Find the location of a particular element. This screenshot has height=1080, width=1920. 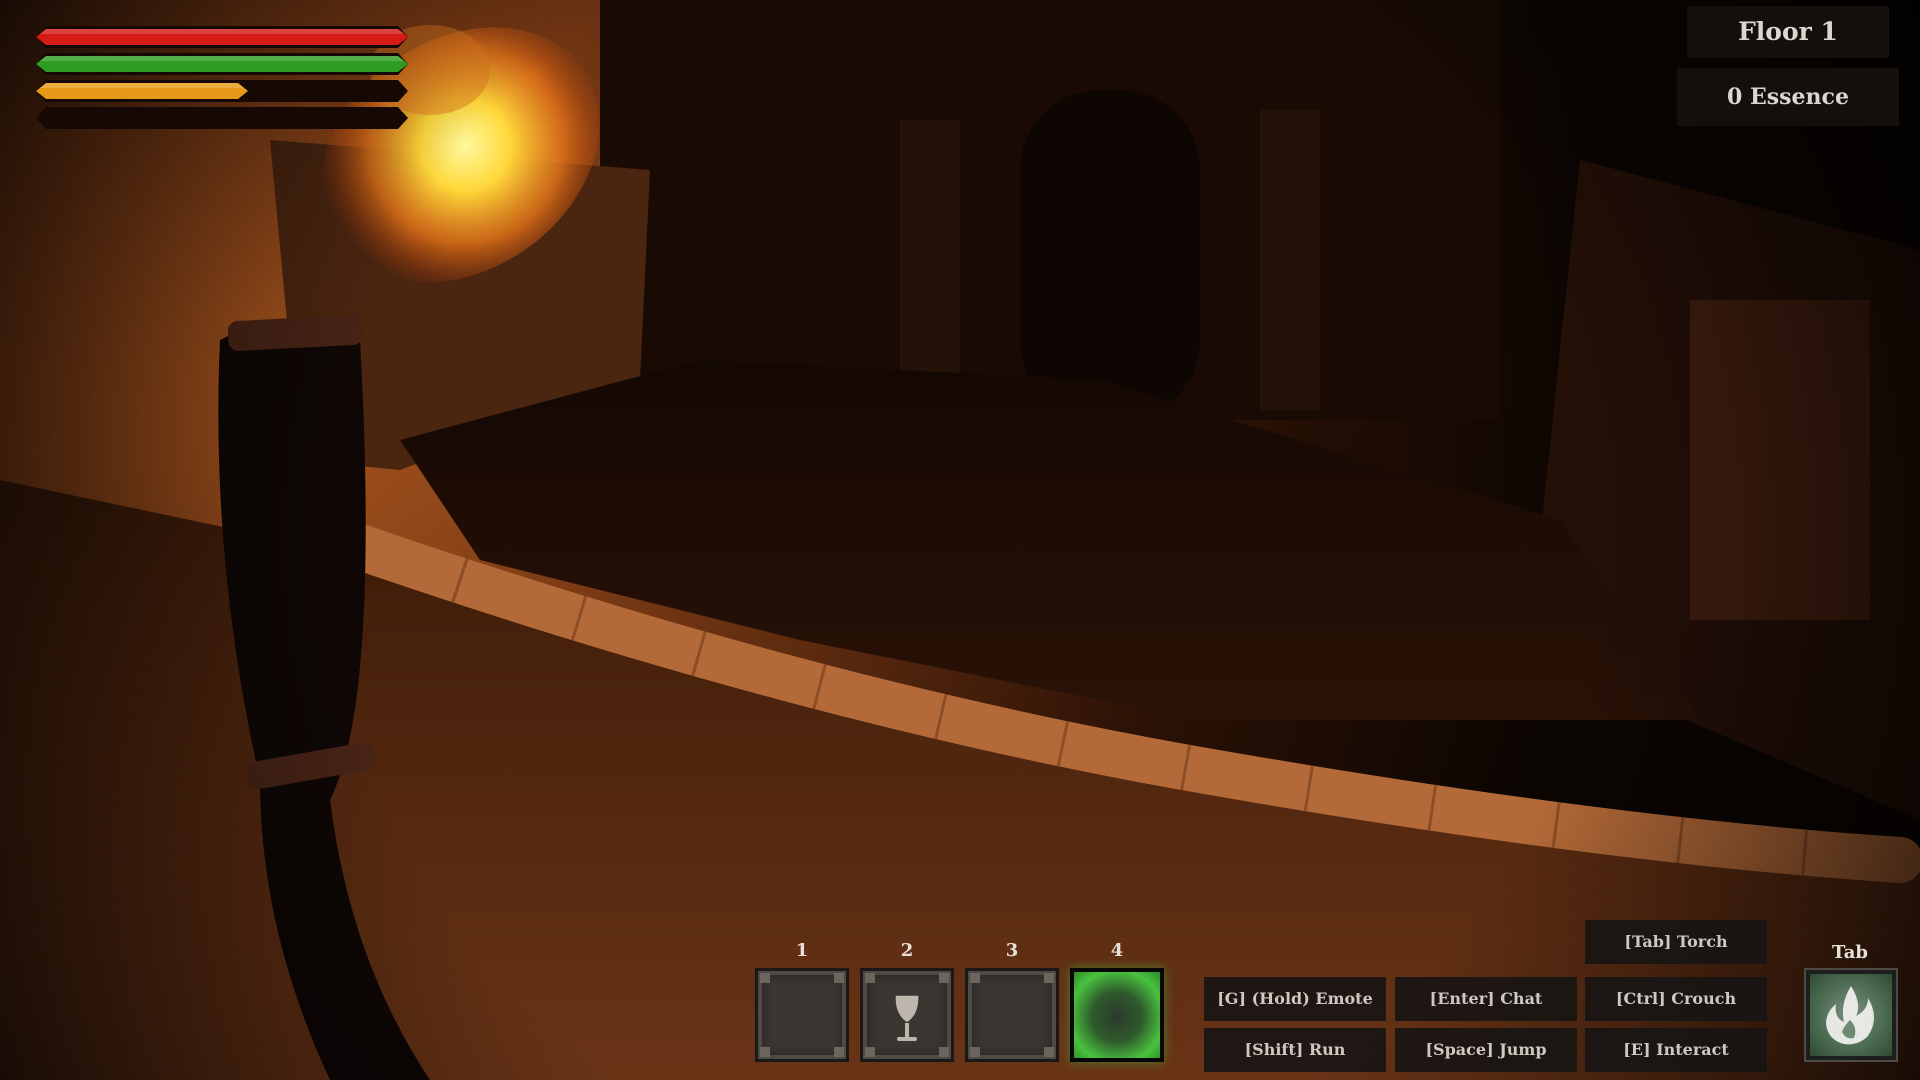

hint-jump: [Space] Jump is located at coordinates (1486, 1050).